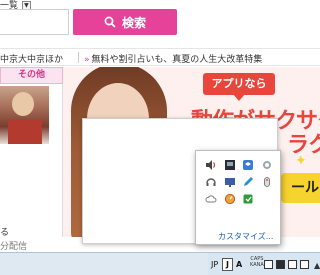  What do you see at coordinates (133, 22) in the screenshot?
I see `search-button-label: 検索` at bounding box center [133, 22].